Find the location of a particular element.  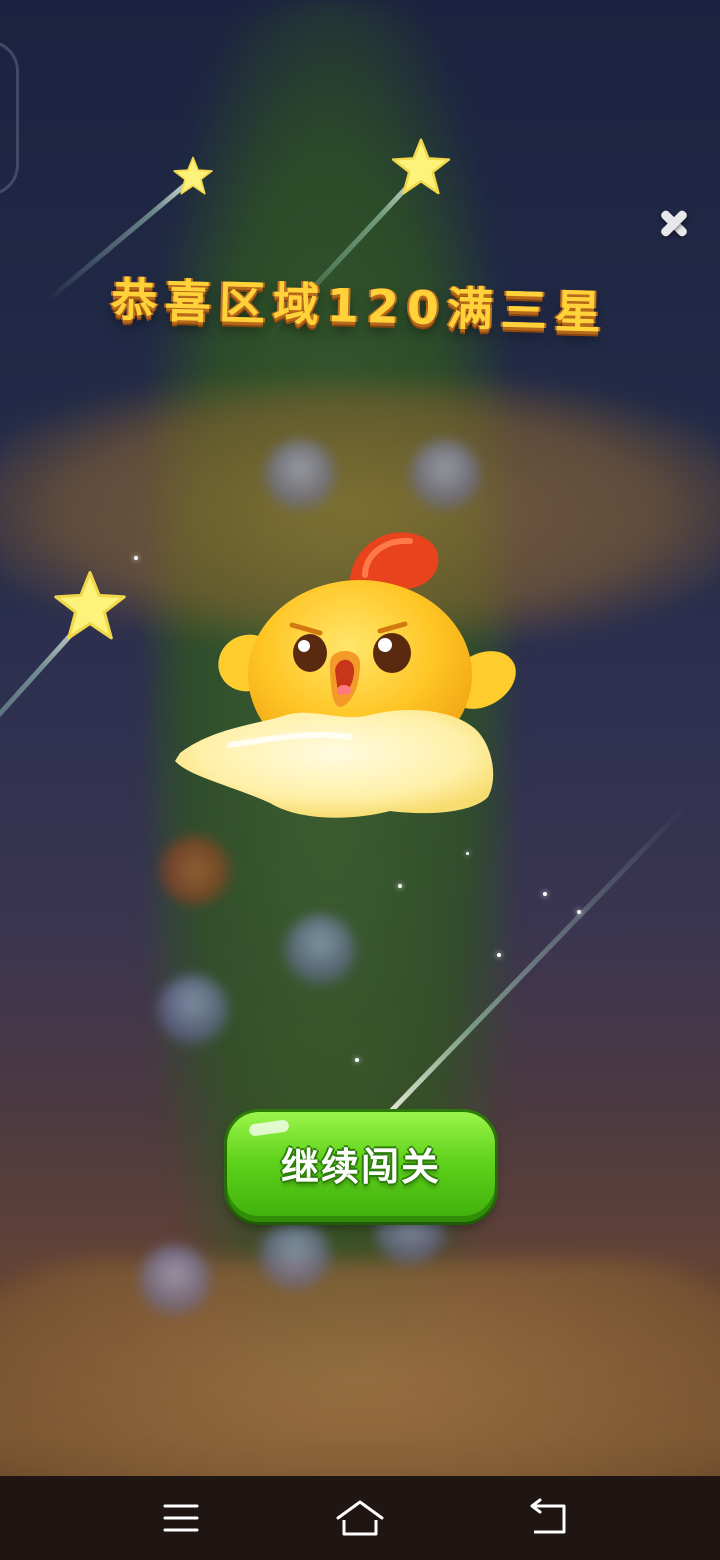

back-icon is located at coordinates (548, 1518).